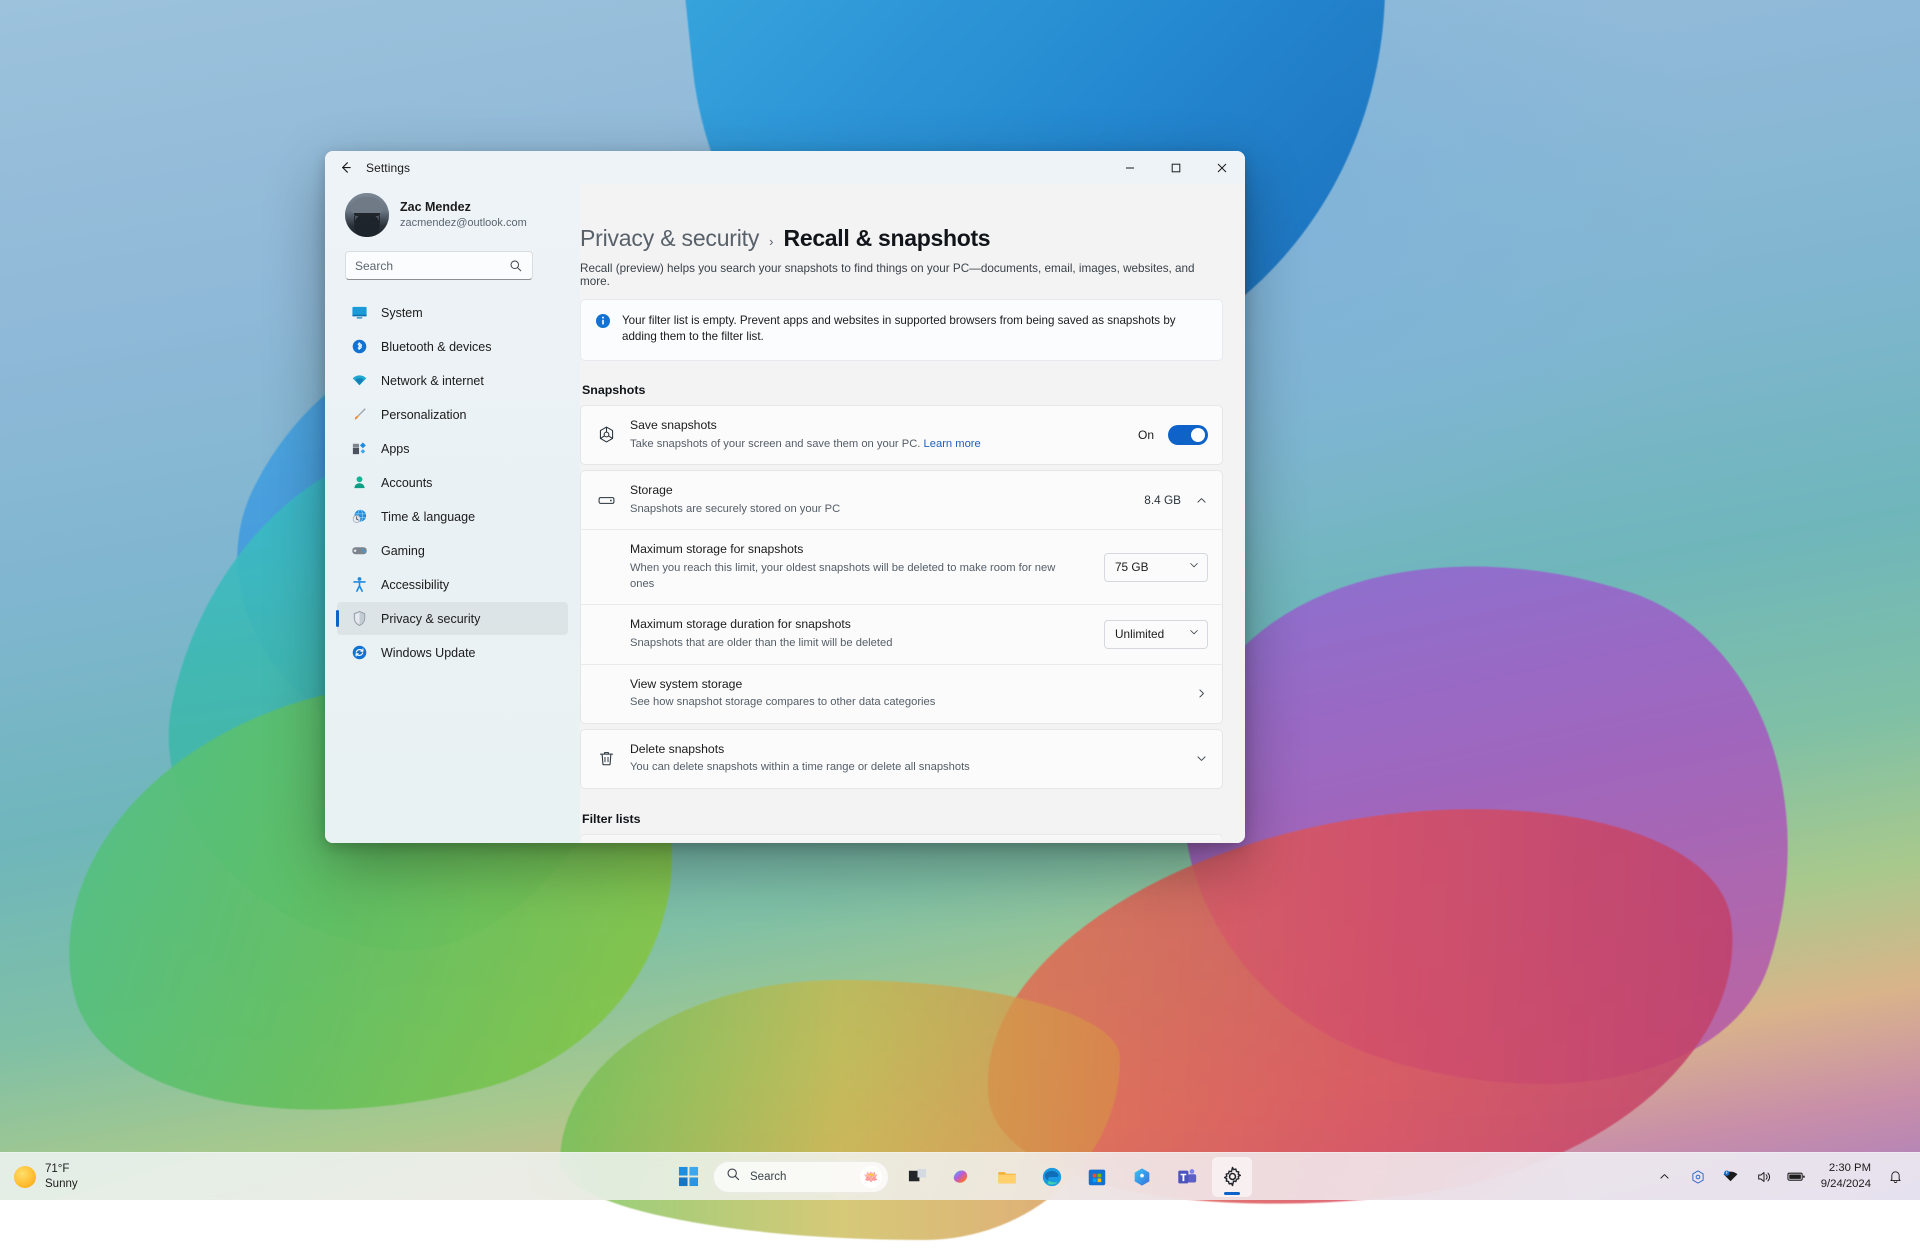 Image resolution: width=1920 pixels, height=1251 pixels. Describe the element at coordinates (952, 444) in the screenshot. I see `save-snapshots-learn-more-link: Learn more` at that location.